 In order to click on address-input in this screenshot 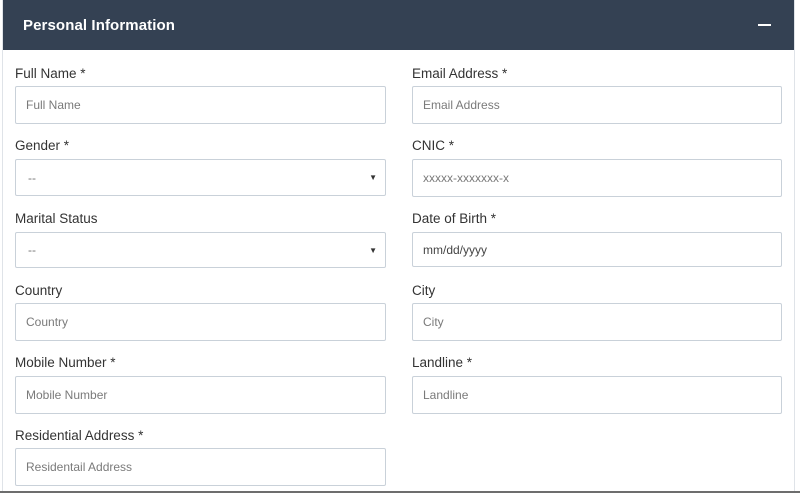, I will do `click(200, 467)`.